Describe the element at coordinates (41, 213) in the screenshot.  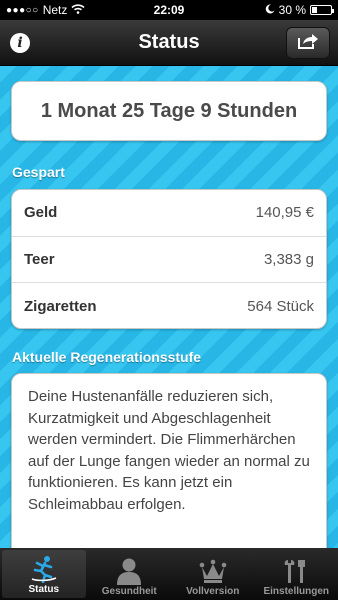
I see `saved-row-label: Geld` at that location.